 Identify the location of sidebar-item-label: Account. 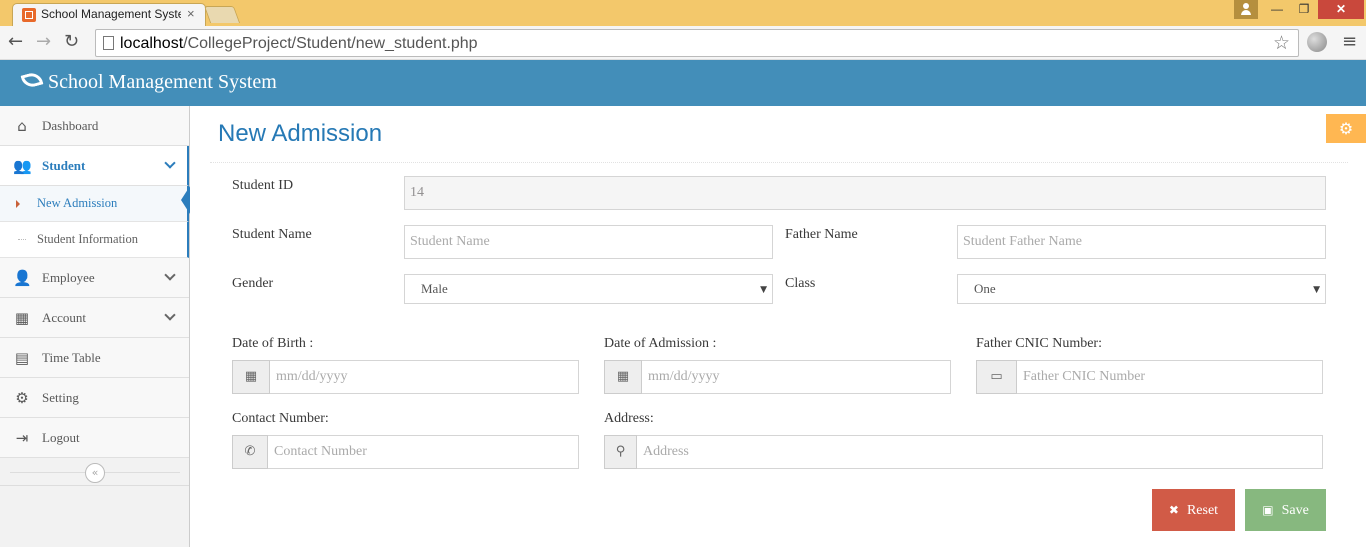
(64, 317).